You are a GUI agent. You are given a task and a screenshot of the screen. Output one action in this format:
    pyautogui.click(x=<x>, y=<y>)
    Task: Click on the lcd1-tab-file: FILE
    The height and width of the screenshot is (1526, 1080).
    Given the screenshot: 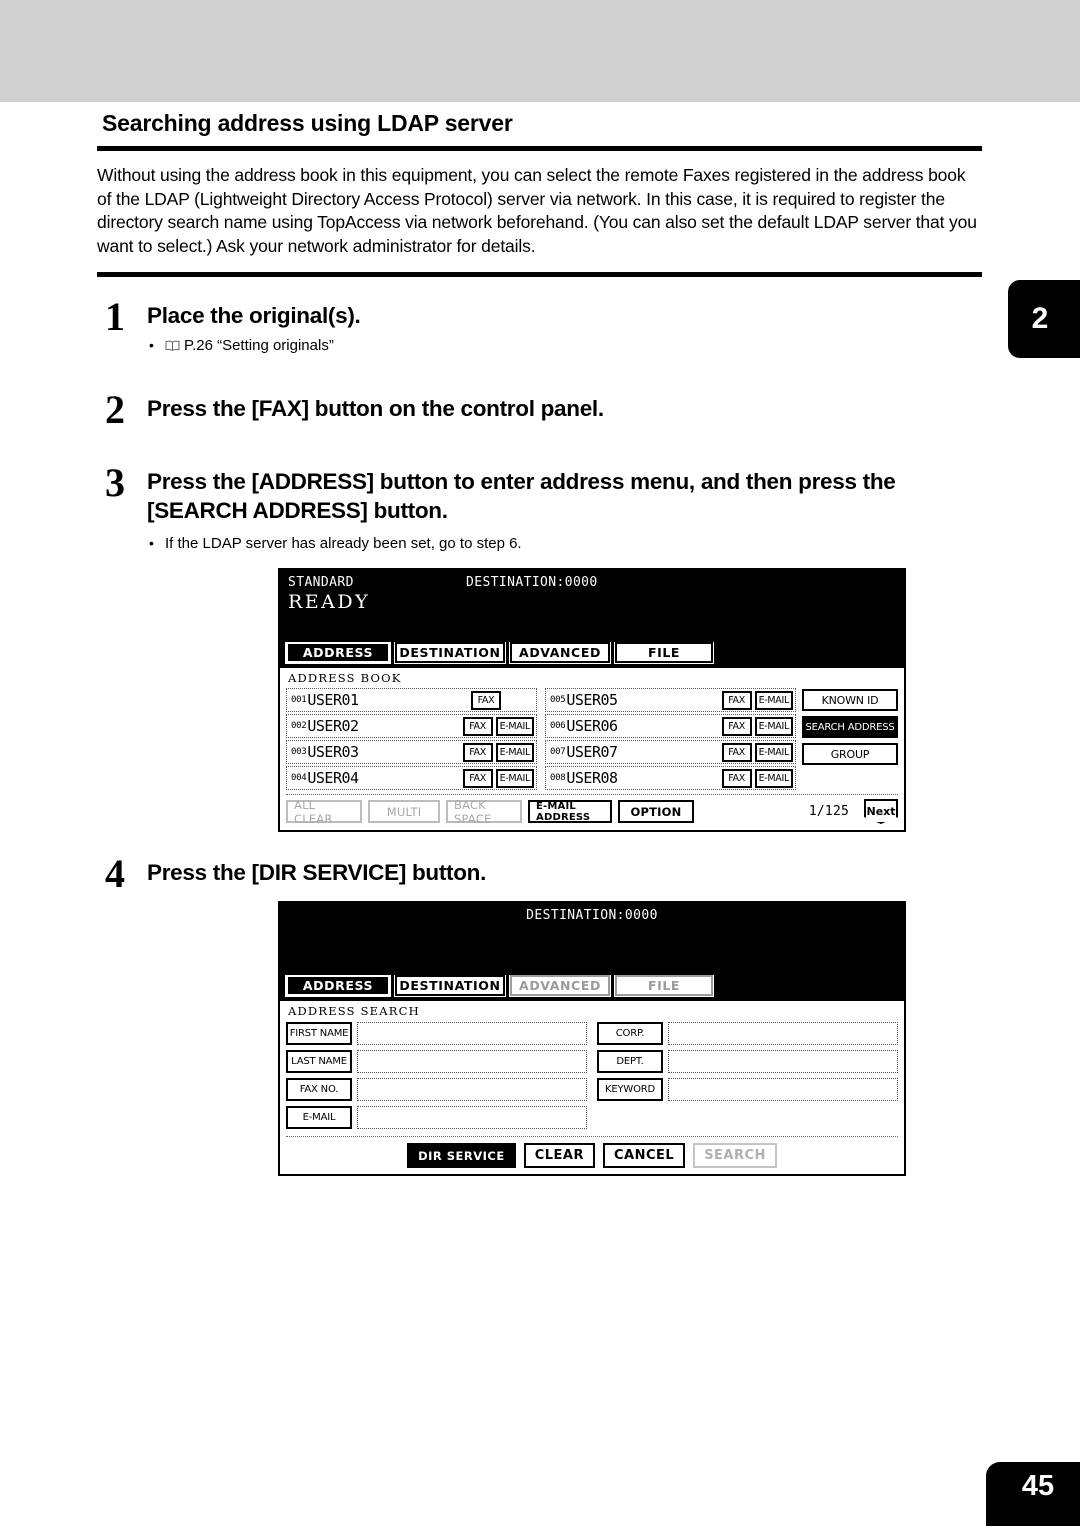 What is the action you would take?
    pyautogui.click(x=664, y=652)
    